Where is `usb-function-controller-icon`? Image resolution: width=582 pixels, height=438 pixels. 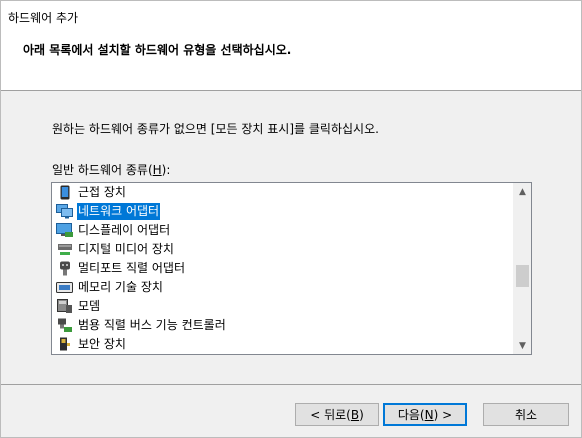
usb-function-controller-icon is located at coordinates (65, 326).